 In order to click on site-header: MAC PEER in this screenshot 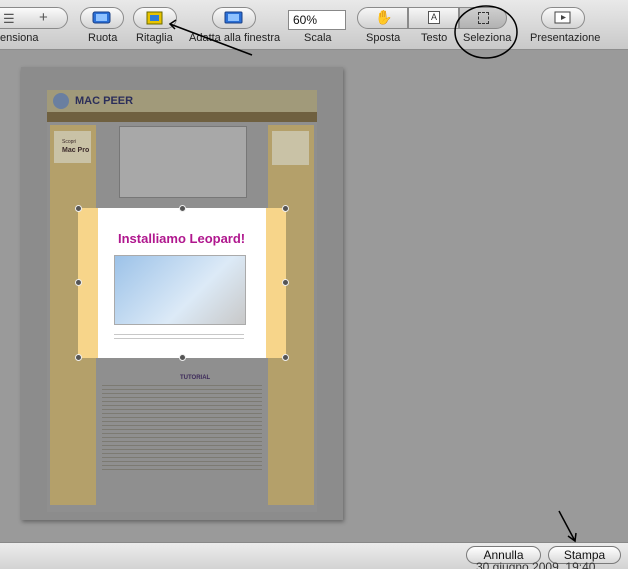, I will do `click(182, 101)`.